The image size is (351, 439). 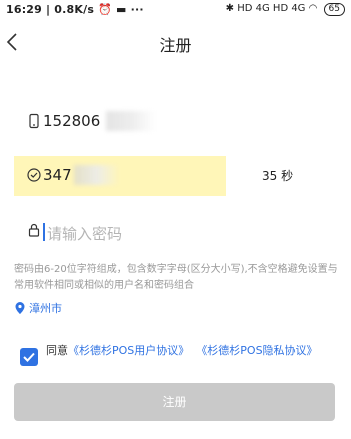 What do you see at coordinates (230, 8) in the screenshot?
I see `bluetooth-icon: ✱` at bounding box center [230, 8].